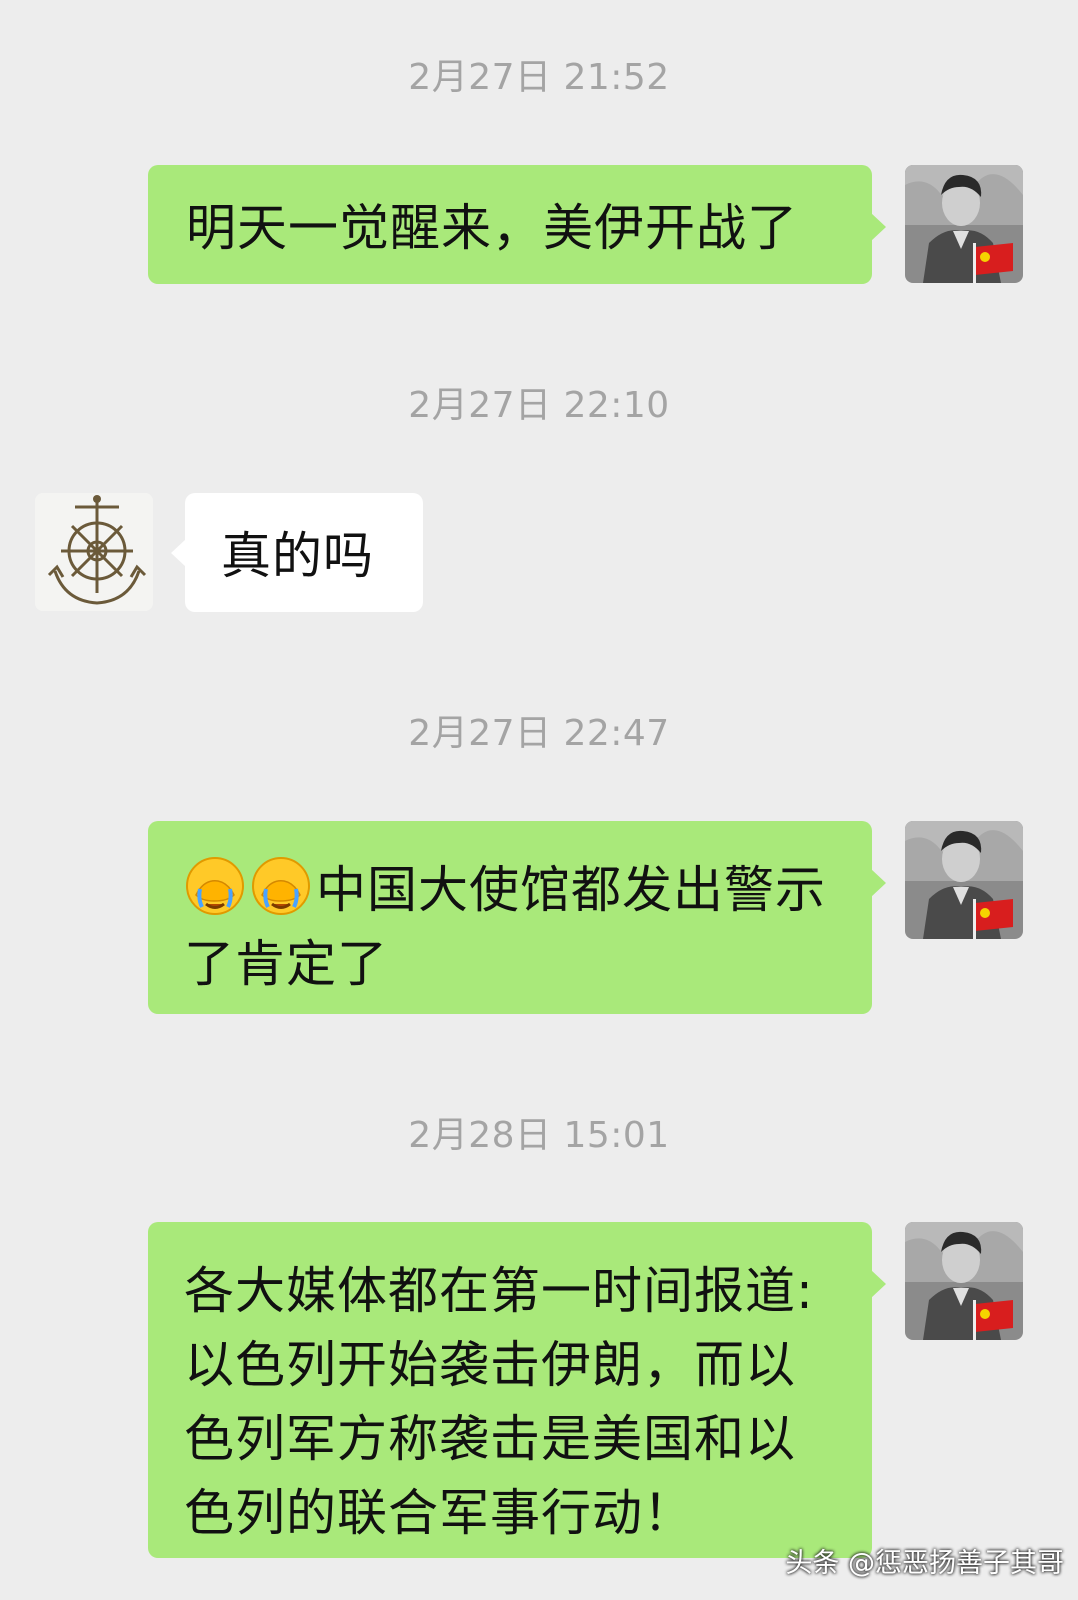 The height and width of the screenshot is (1600, 1078). What do you see at coordinates (539, 405) in the screenshot?
I see `timestamp: 2月27日 22:10` at bounding box center [539, 405].